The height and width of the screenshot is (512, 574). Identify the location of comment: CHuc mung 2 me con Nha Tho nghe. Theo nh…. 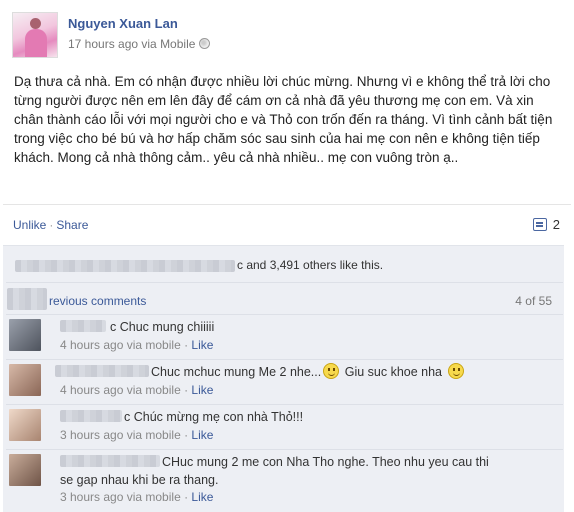
(283, 482).